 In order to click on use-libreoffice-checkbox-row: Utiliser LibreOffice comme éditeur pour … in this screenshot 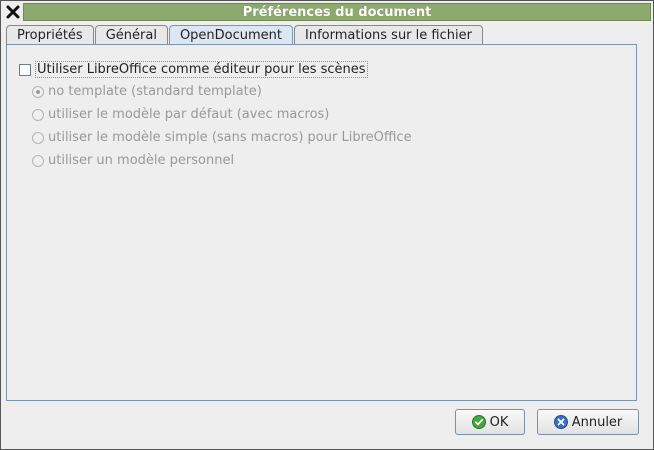, I will do `click(193, 69)`.